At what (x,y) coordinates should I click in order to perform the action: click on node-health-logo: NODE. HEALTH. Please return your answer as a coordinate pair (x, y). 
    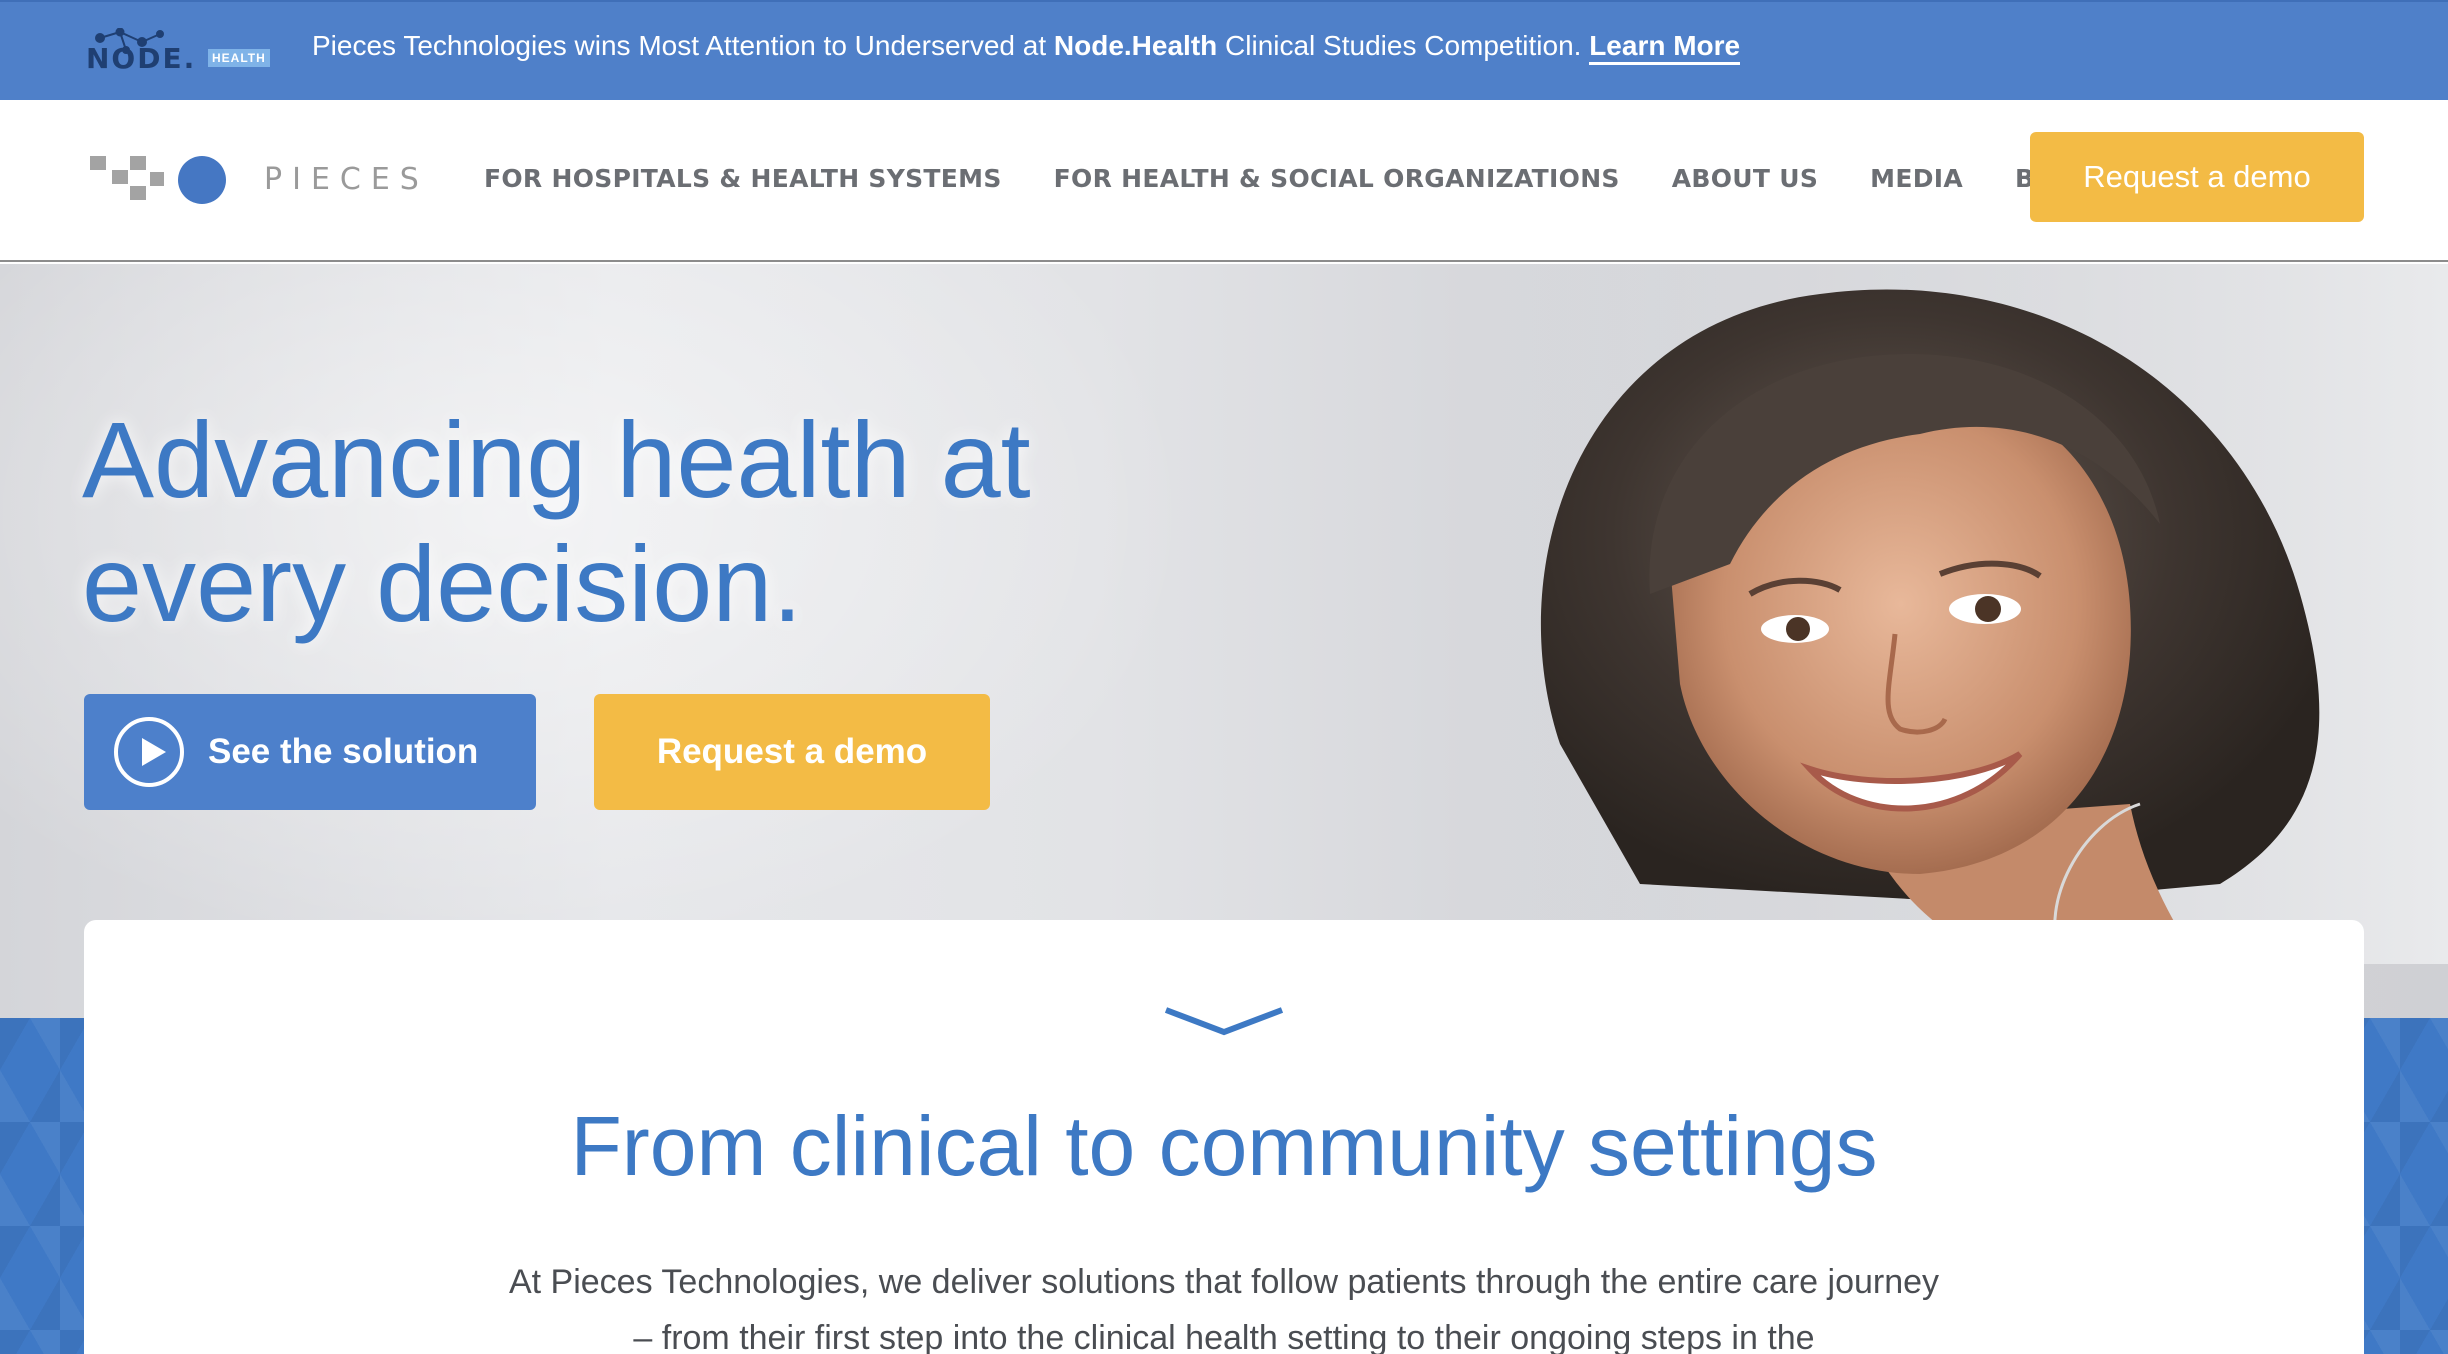
    Looking at the image, I should click on (178, 52).